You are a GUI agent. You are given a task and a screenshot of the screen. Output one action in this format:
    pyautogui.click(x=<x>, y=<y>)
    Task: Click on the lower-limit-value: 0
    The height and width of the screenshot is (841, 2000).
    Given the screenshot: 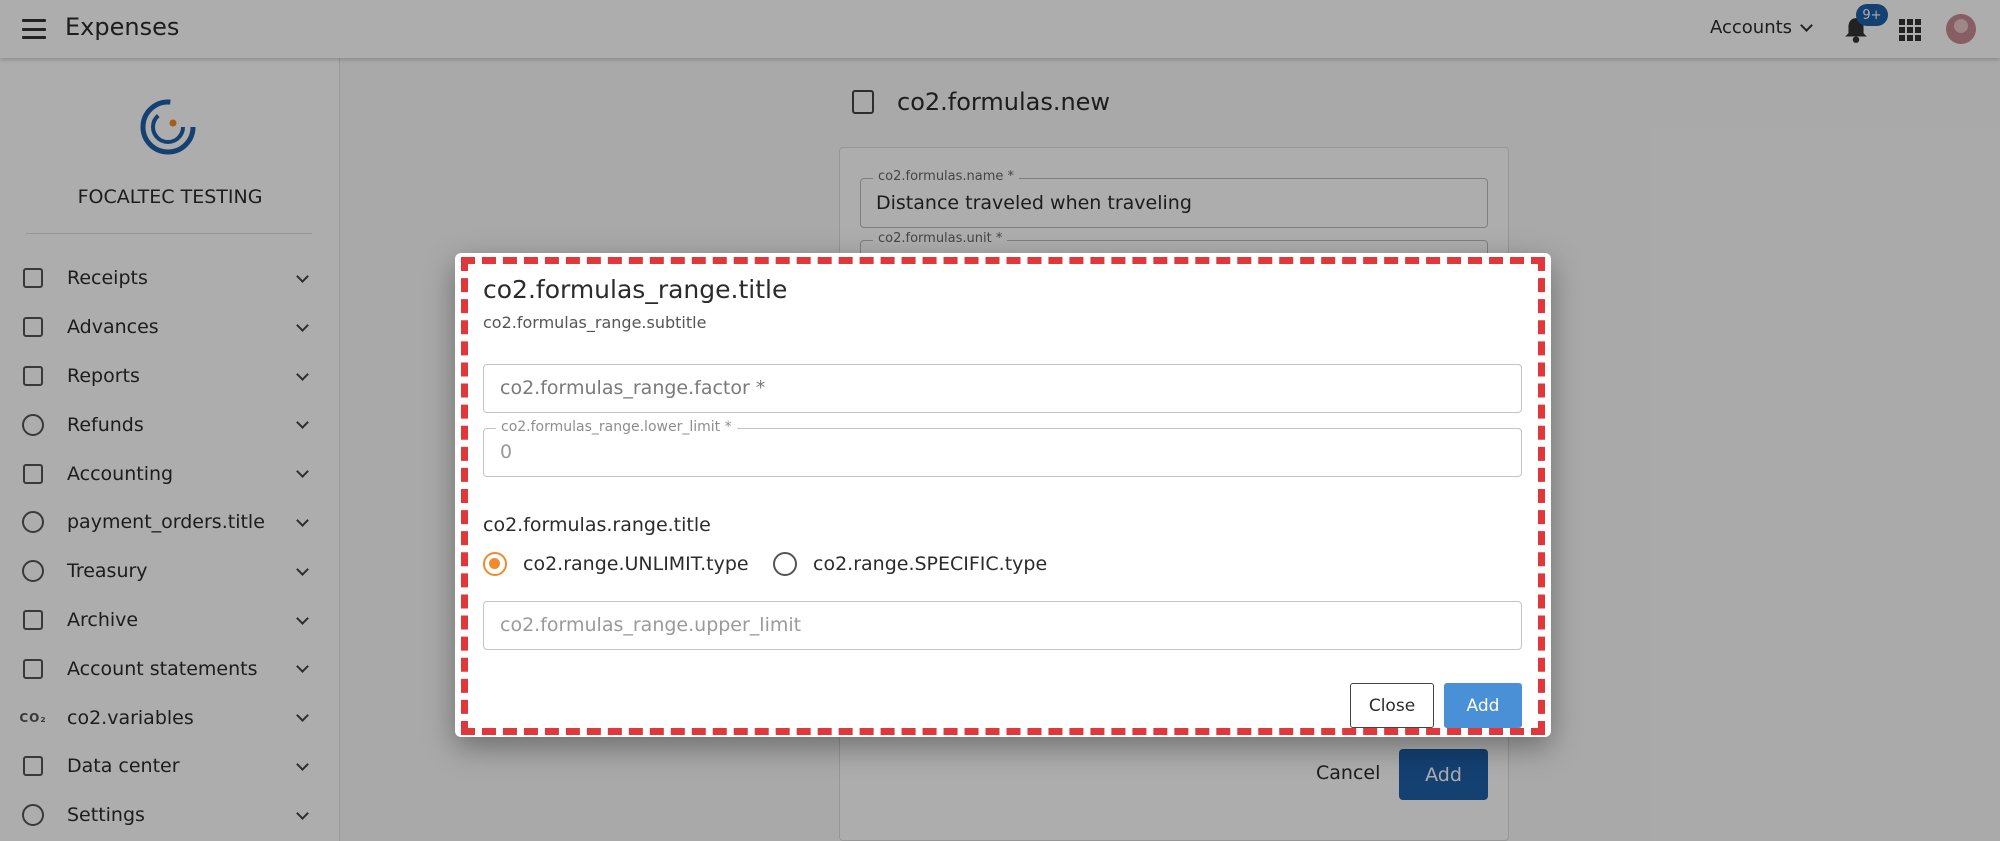 What is the action you would take?
    pyautogui.click(x=506, y=452)
    